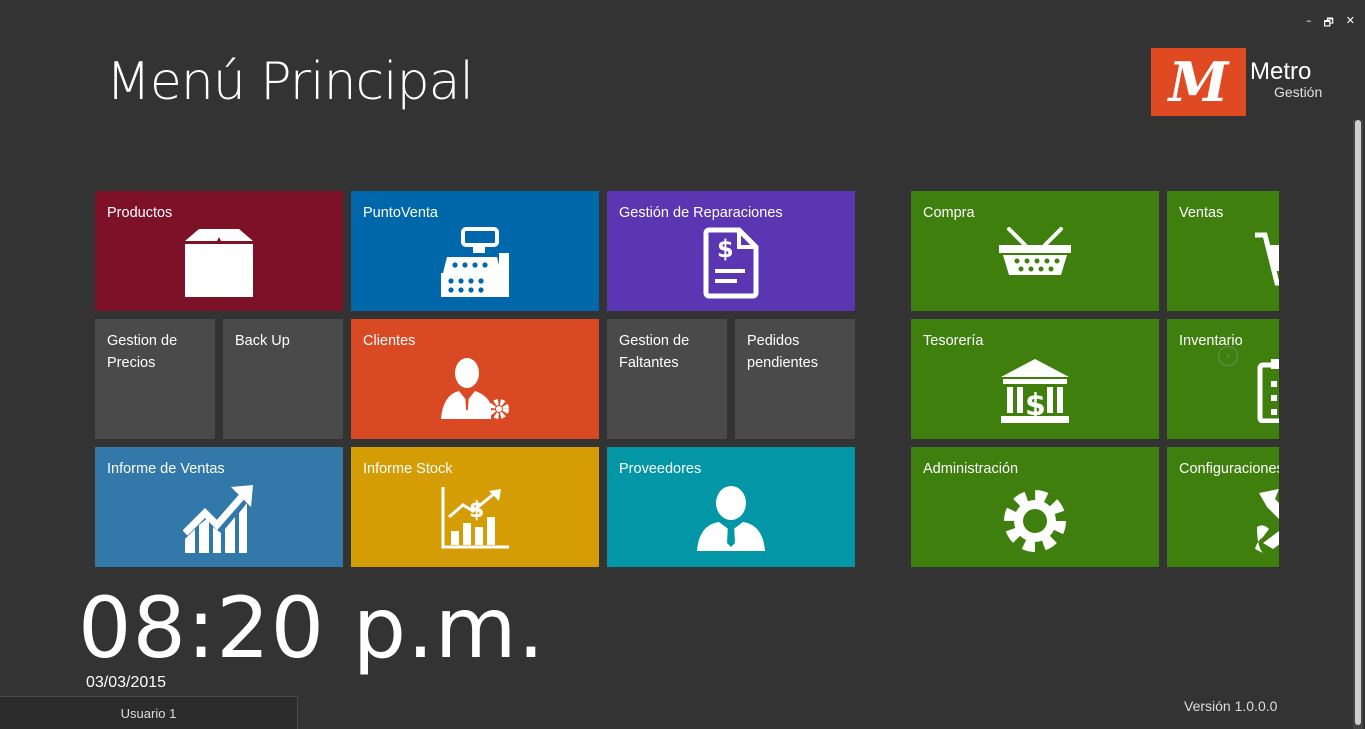 The height and width of the screenshot is (729, 1365). I want to click on gear-icon, so click(1035, 521).